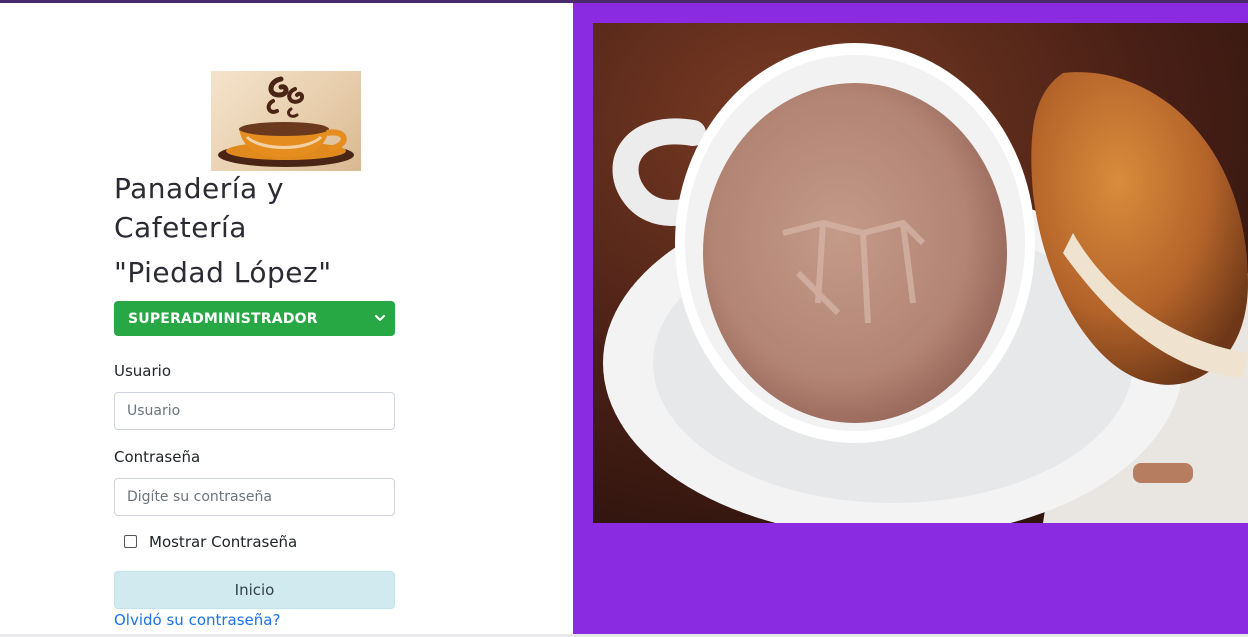  Describe the element at coordinates (223, 319) in the screenshot. I see `role-select-value: SUPERADMINISTRADOR` at that location.